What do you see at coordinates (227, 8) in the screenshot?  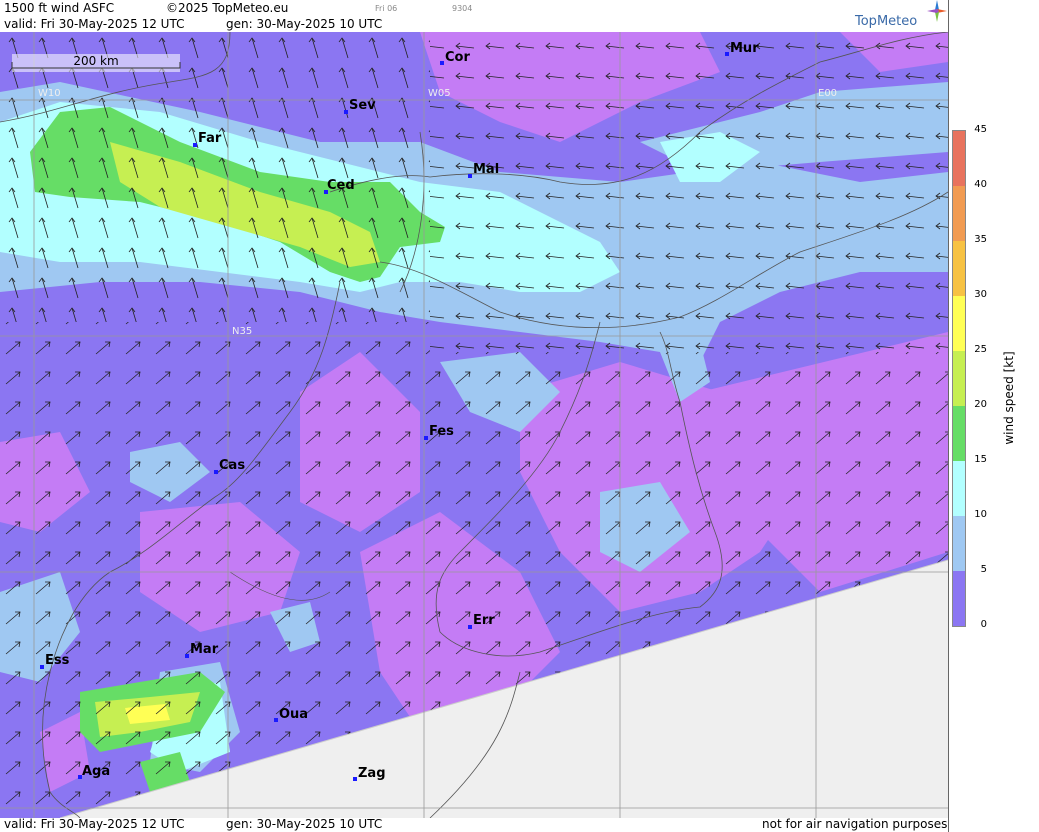 I see `copyright: ©2025 TopMeteo.eu` at bounding box center [227, 8].